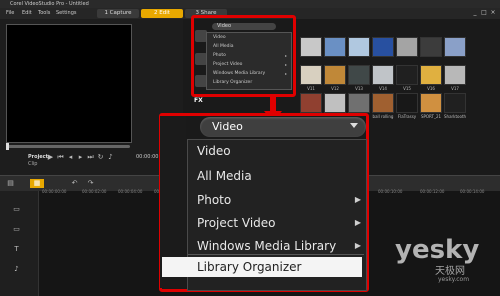  I want to click on window-title: Corel VideoStudio Pro - Untitled, so click(250, 4).